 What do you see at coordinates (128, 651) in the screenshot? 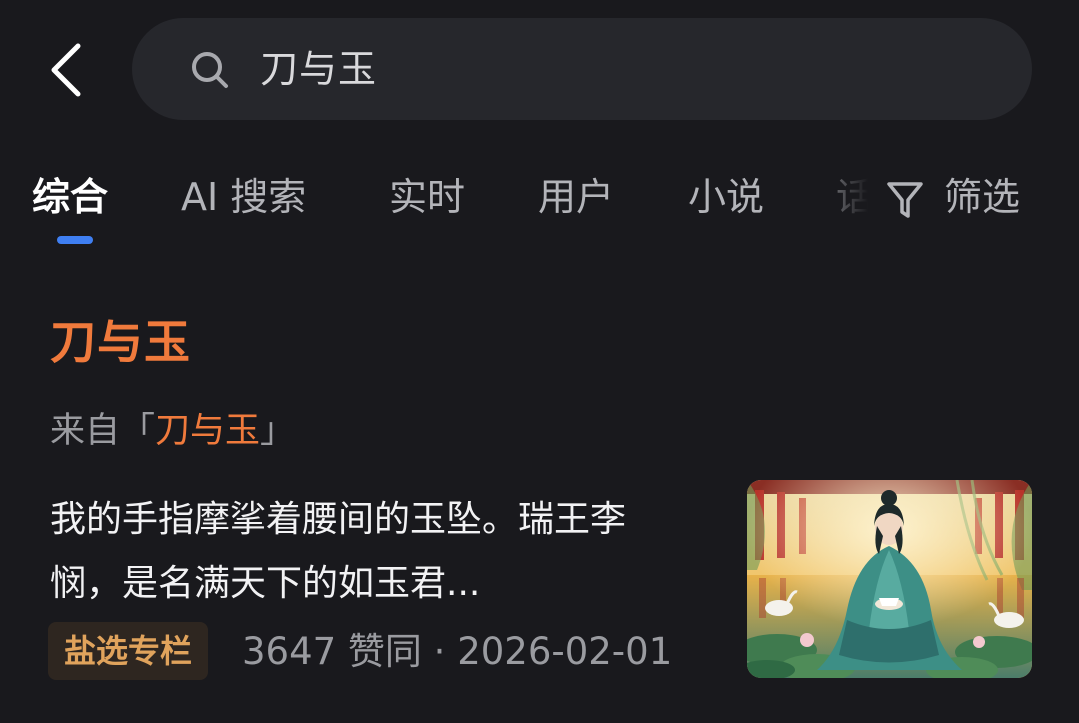
I see `column-badge: 盐选专栏` at bounding box center [128, 651].